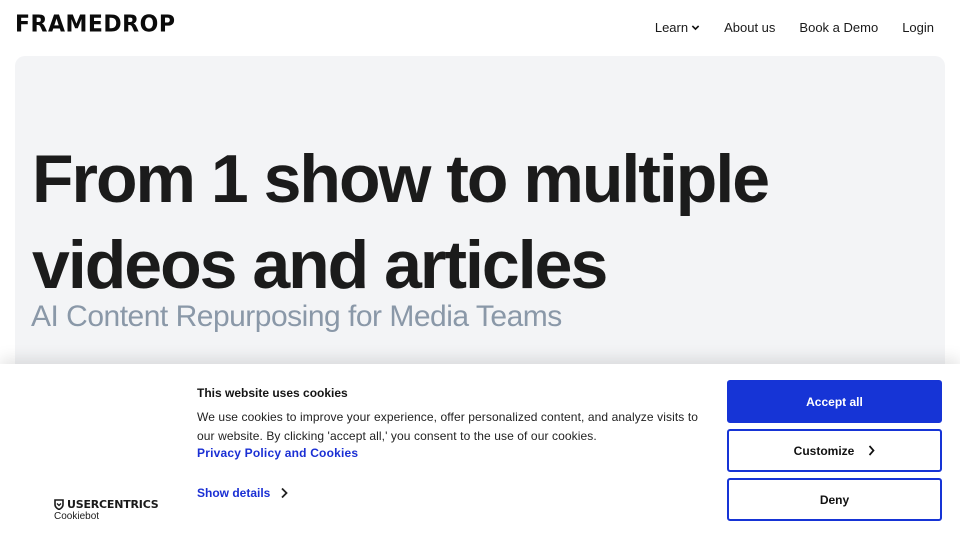  I want to click on hero-subtitle: AI Content Repurposing for Media Teams, so click(296, 316).